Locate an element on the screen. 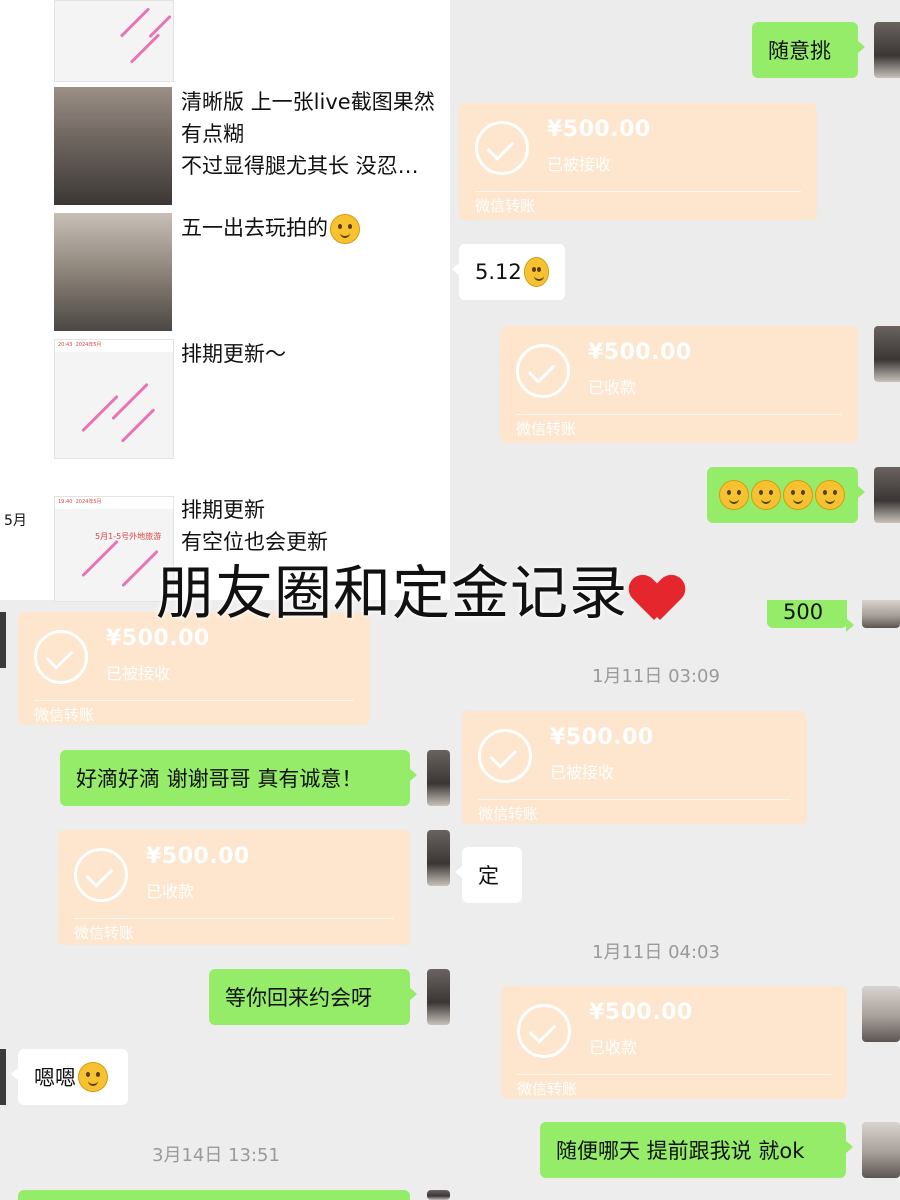 The image size is (900, 1200). post-text-line: 五一出去玩拍的 is located at coordinates (254, 228).